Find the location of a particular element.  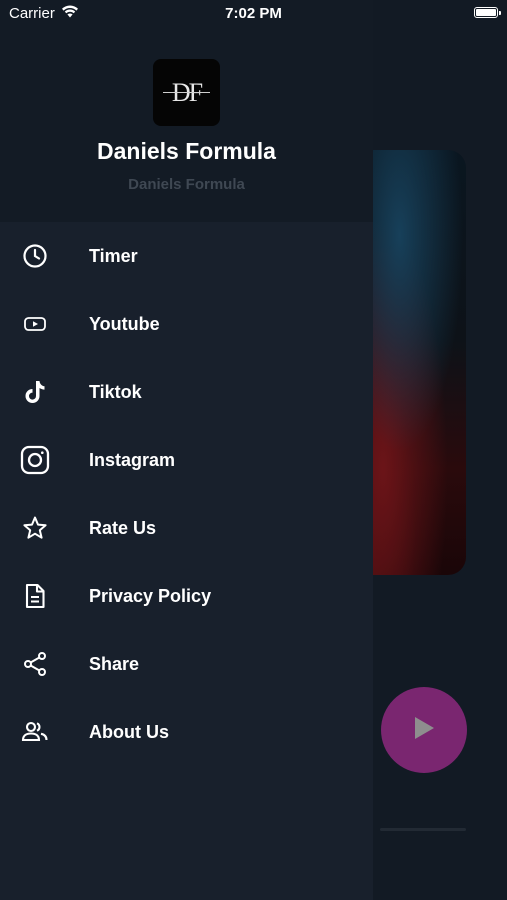

menu-label-instagram: Instagram is located at coordinates (132, 459).